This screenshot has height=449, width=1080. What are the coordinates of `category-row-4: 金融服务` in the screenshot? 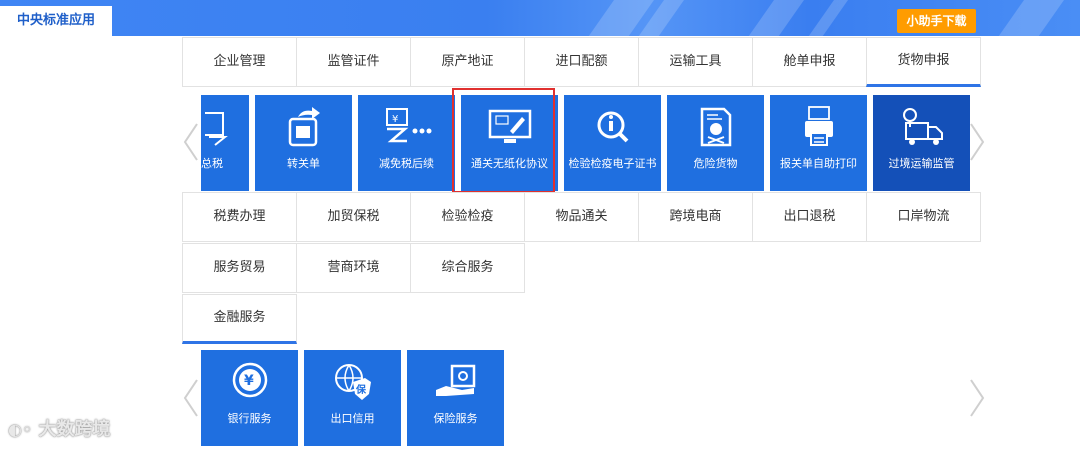 It's located at (239, 319).